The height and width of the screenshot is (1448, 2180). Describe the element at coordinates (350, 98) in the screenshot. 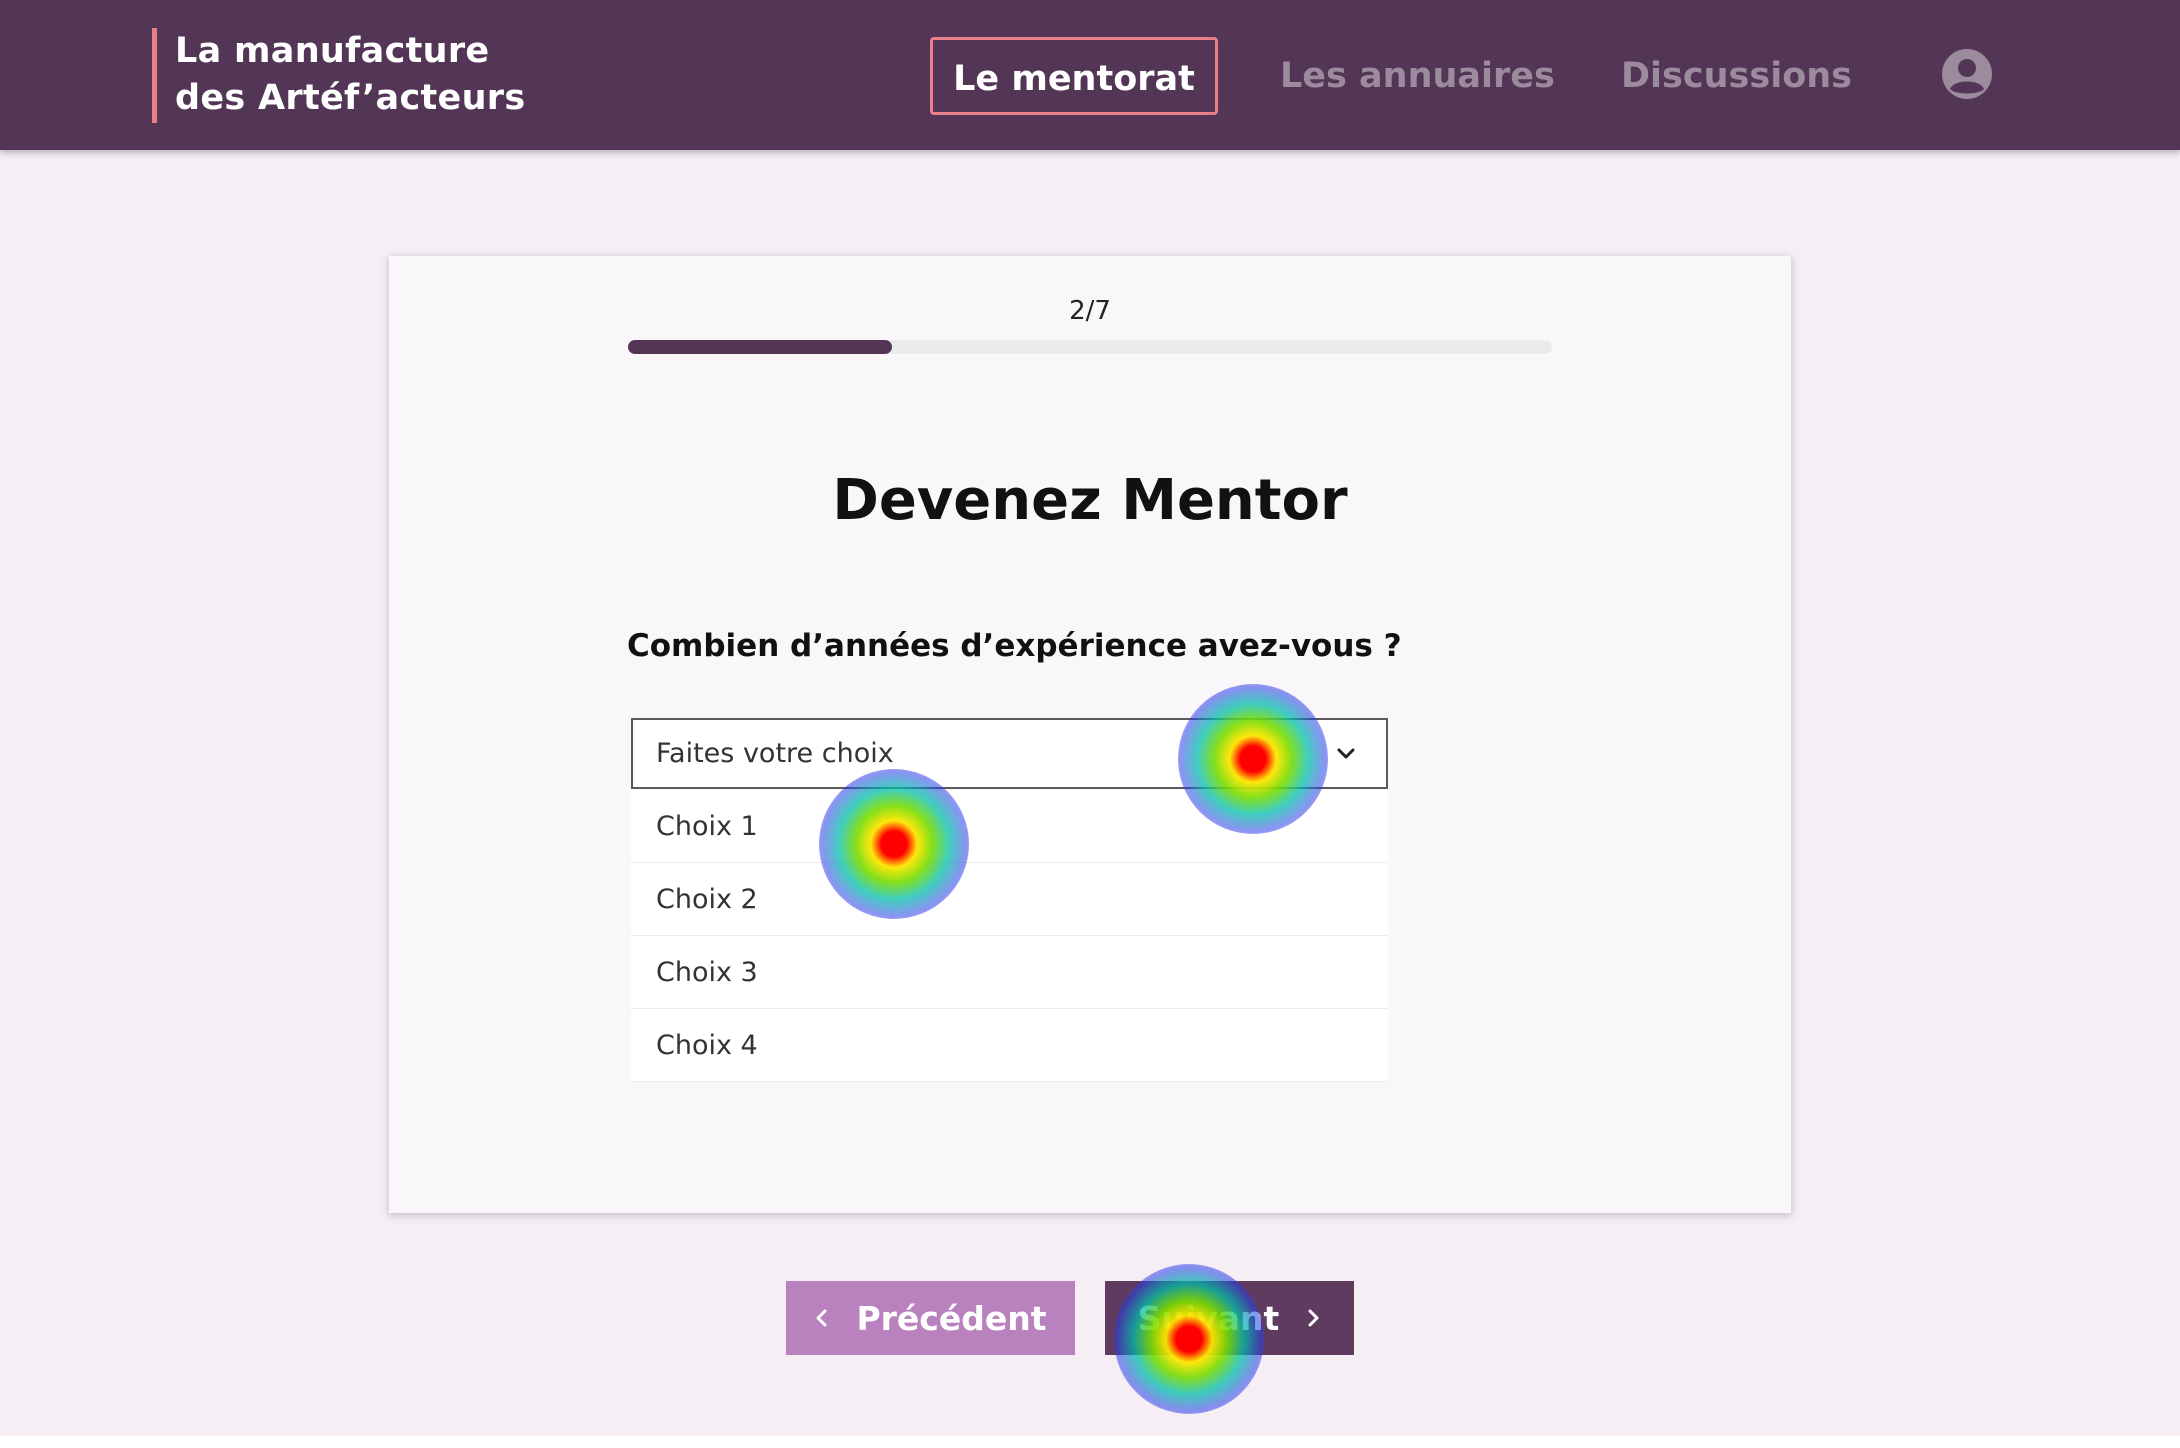

I see `brand-line-2: des Artéf’acteurs` at that location.